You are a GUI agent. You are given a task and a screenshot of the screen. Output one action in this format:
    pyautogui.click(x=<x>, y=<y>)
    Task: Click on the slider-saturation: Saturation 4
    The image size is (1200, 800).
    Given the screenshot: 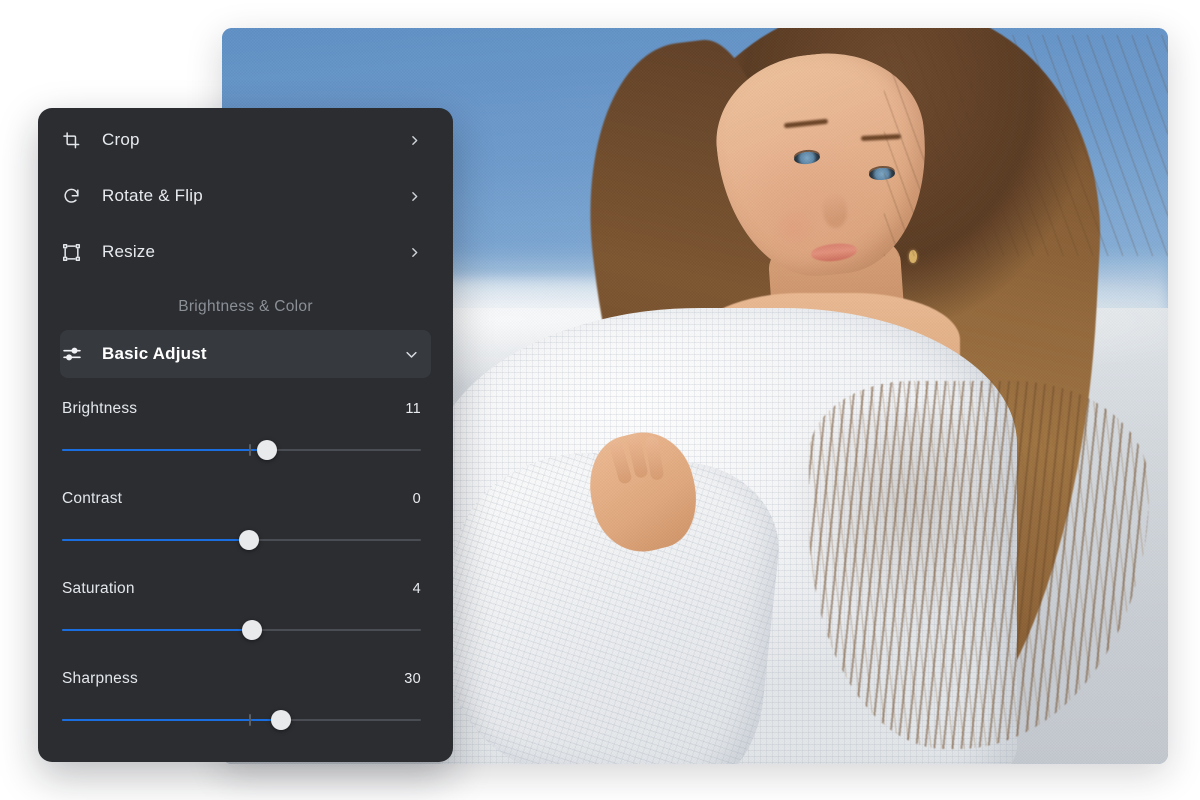 What is the action you would take?
    pyautogui.click(x=245, y=610)
    